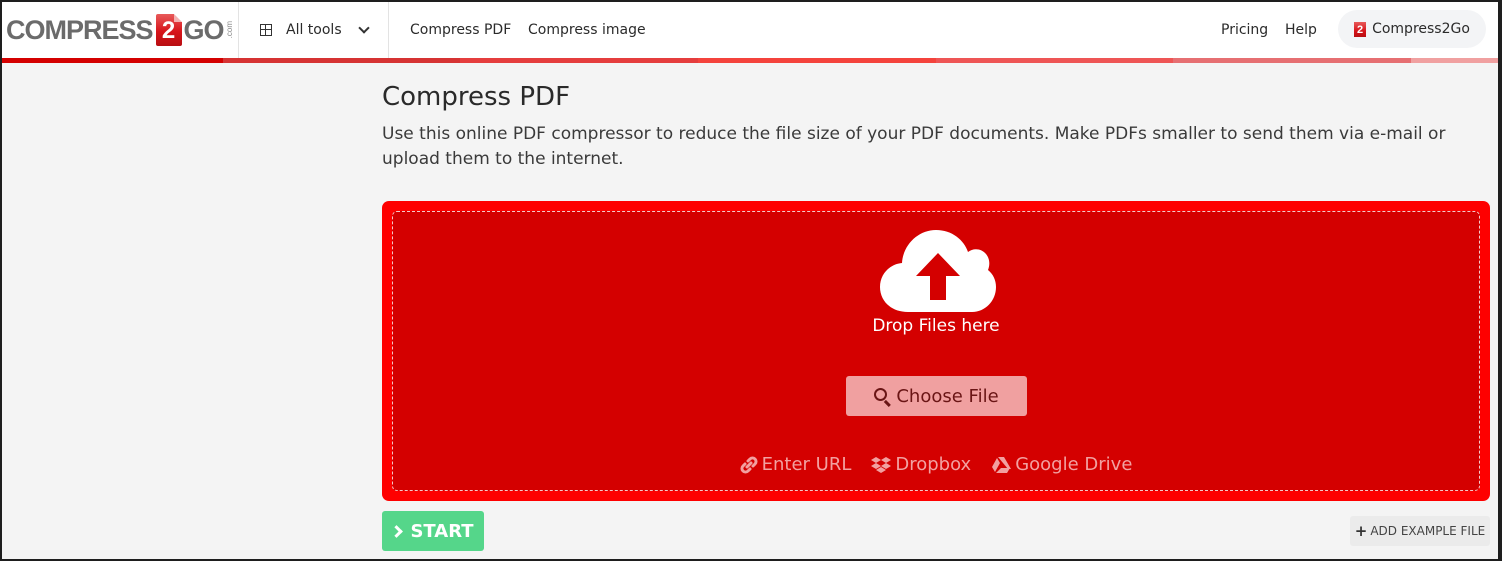 The image size is (1502, 561). Describe the element at coordinates (204, 29) in the screenshot. I see `logo-text-right: GO` at that location.